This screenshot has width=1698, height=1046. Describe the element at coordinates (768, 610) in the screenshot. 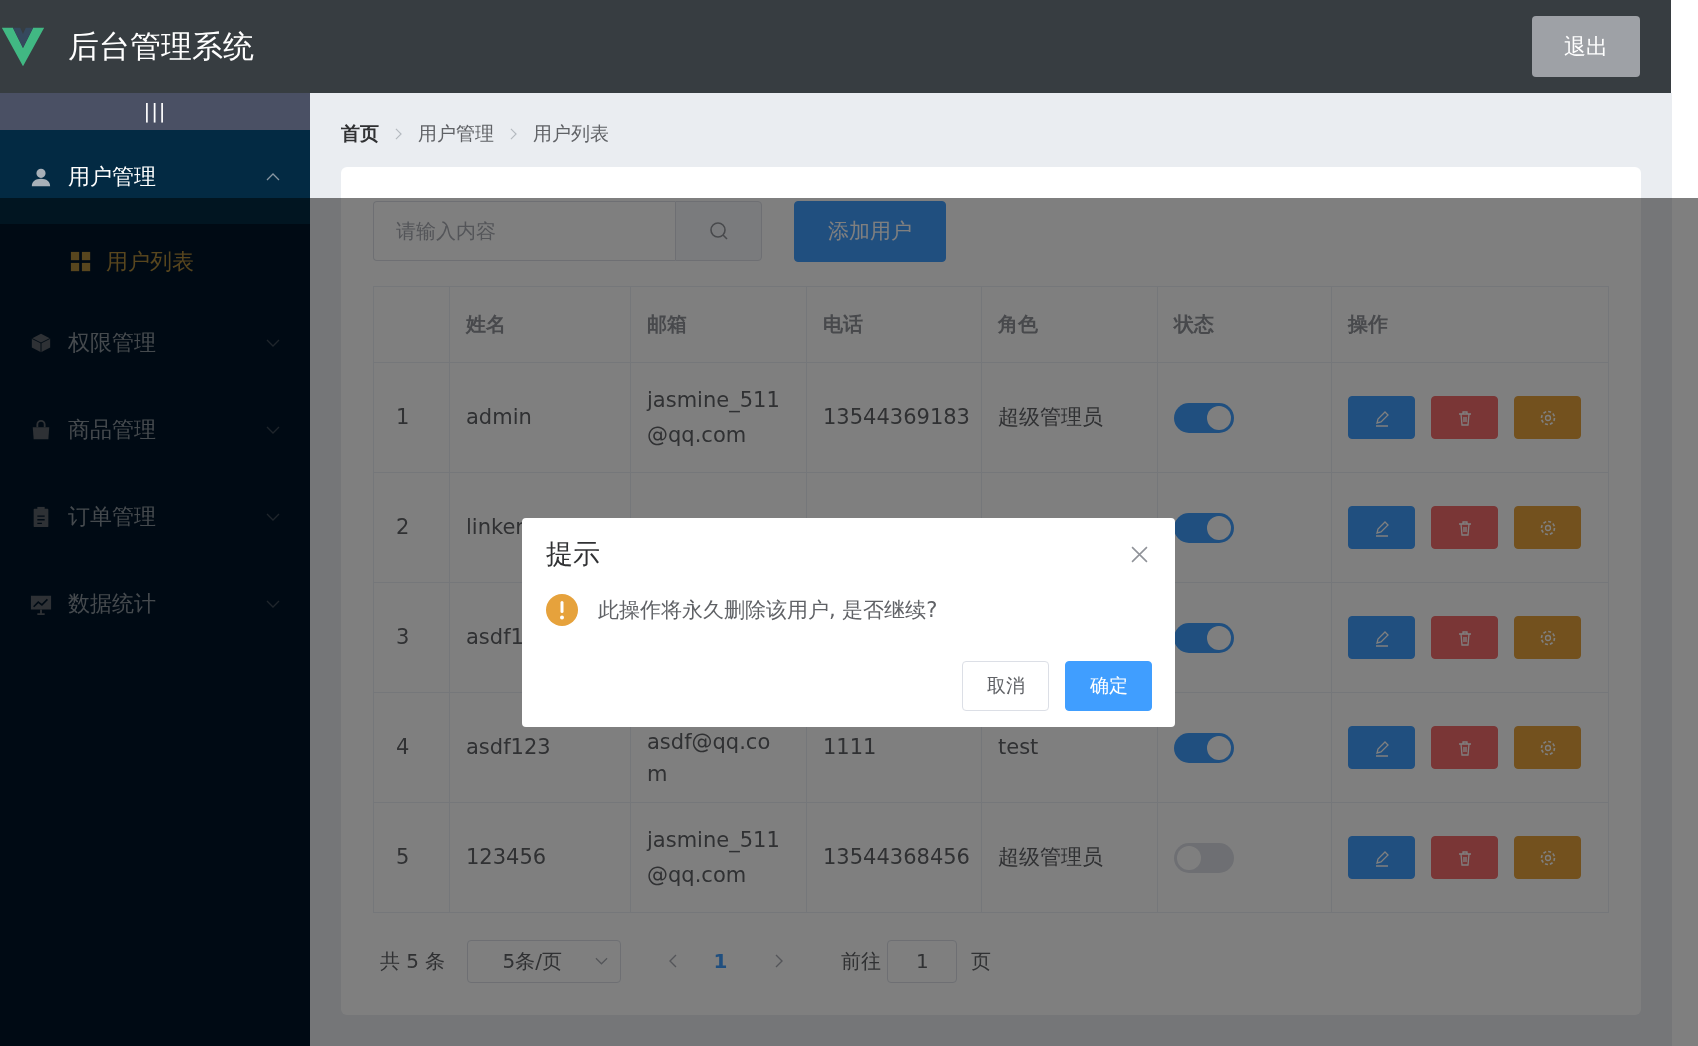

I see `dialog-message: 此操作将永久删除该用户, 是否继续?` at that location.